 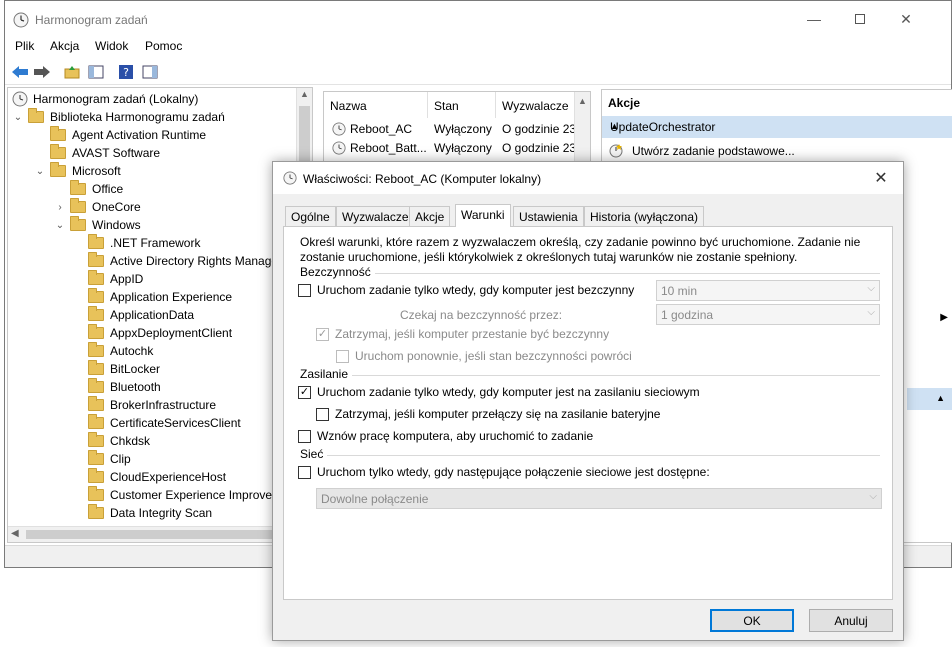 I want to click on tree-item: Clip, so click(x=101, y=459).